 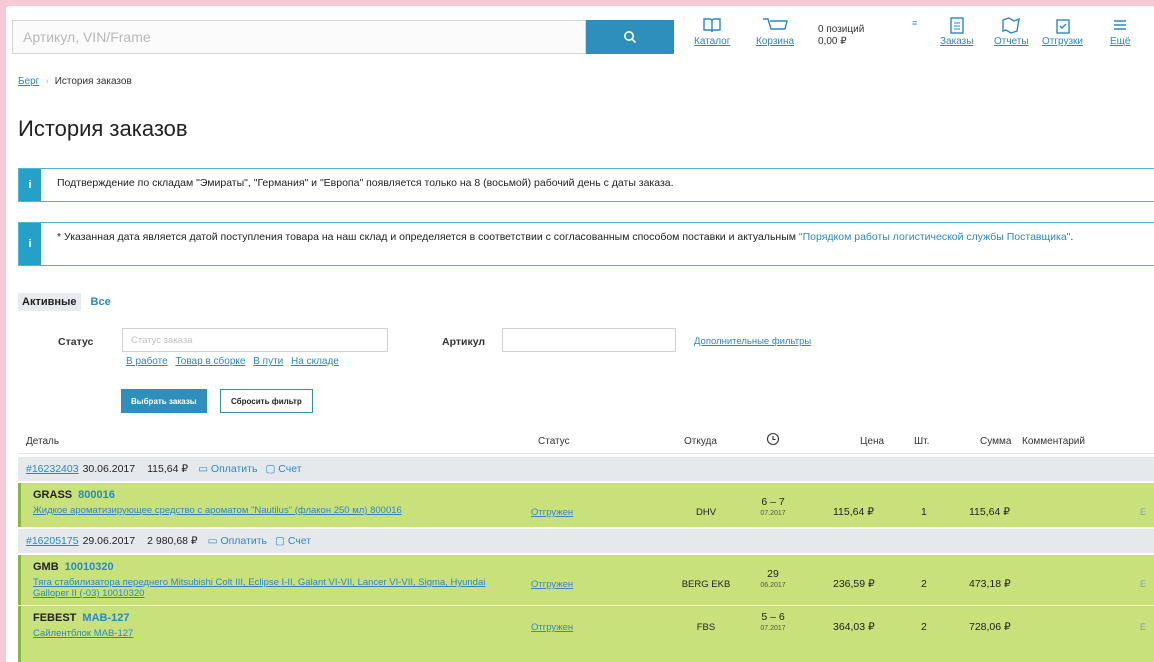 I want to click on nav-shipments: Отгрузки, so click(x=1062, y=31).